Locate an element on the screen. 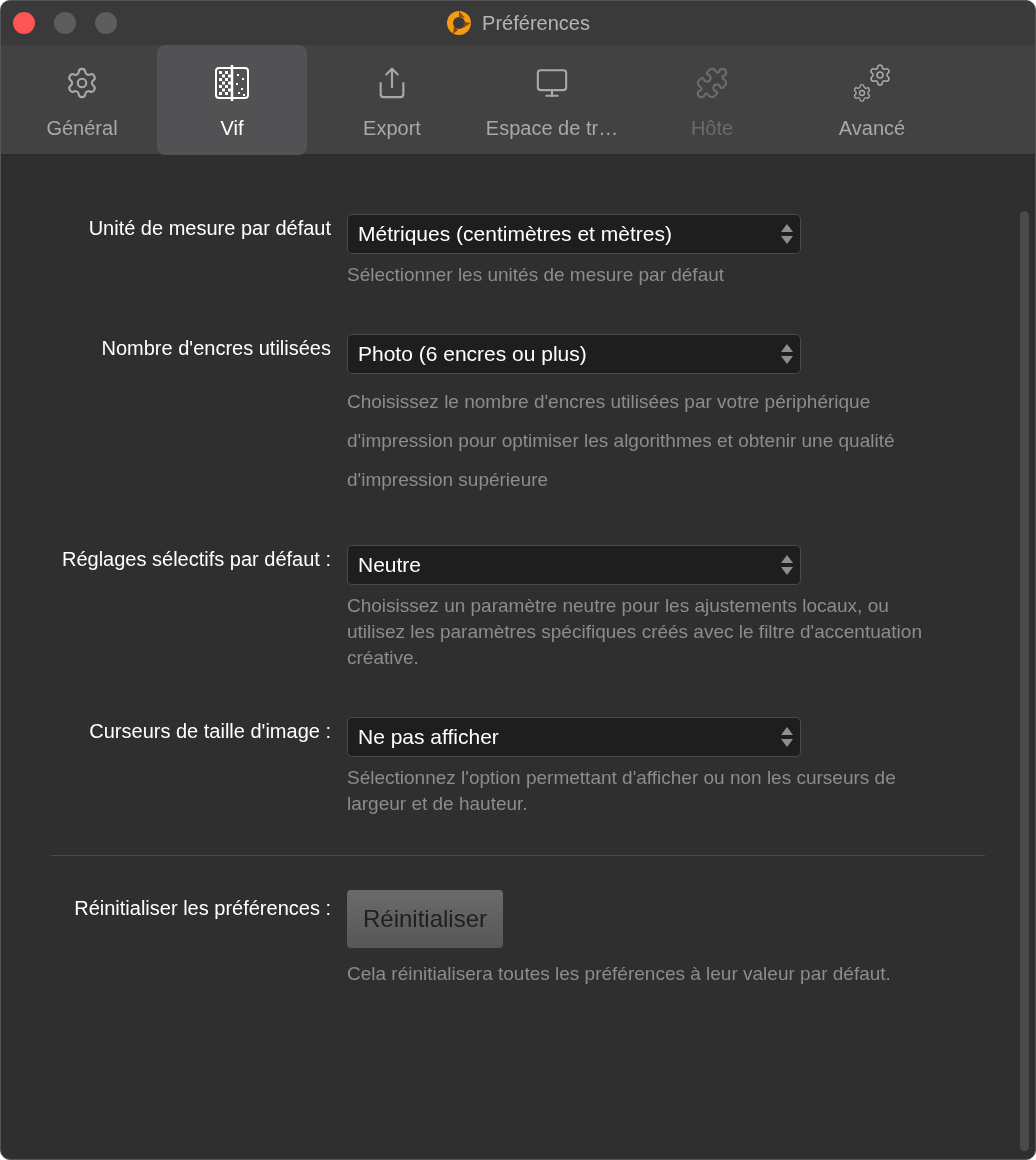 The image size is (1036, 1160). select-field: Neutre is located at coordinates (574, 565).